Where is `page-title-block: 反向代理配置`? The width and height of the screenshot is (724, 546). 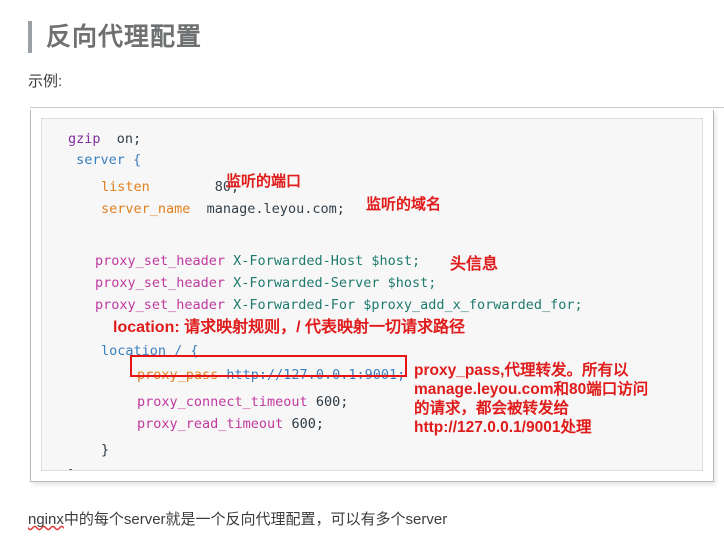 page-title-block: 反向代理配置 is located at coordinates (115, 37).